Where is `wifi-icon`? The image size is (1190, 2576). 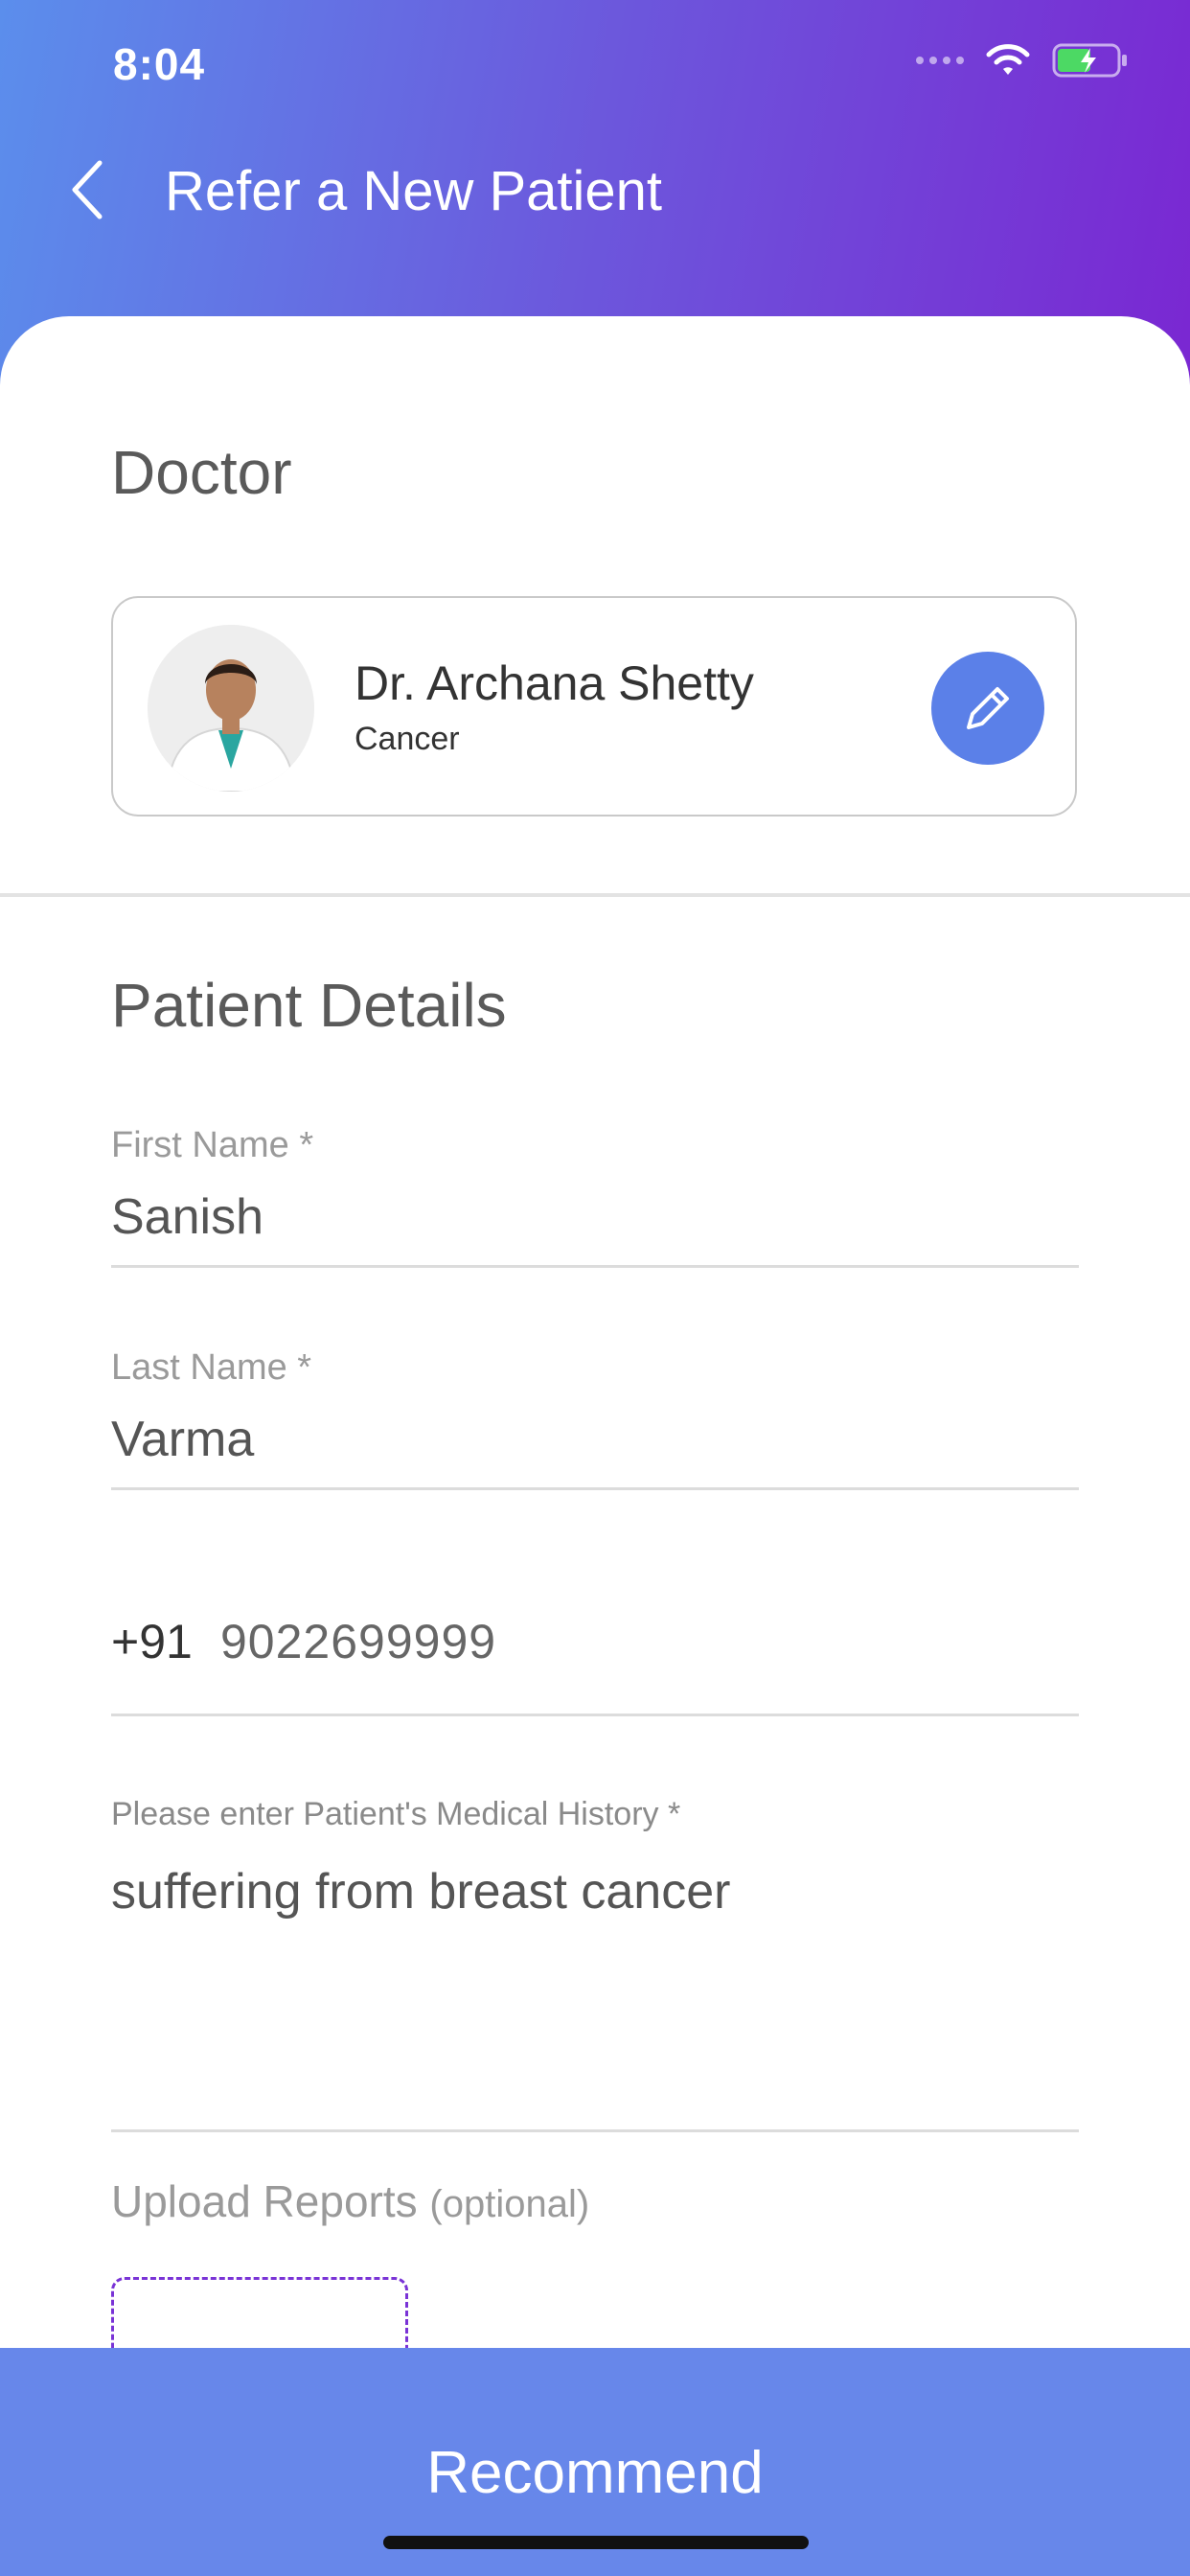
wifi-icon is located at coordinates (1008, 59).